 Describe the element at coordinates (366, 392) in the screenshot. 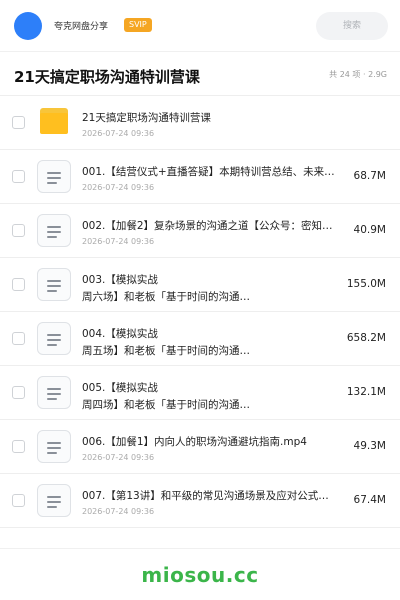

I see `item-size: 132.1M` at that location.